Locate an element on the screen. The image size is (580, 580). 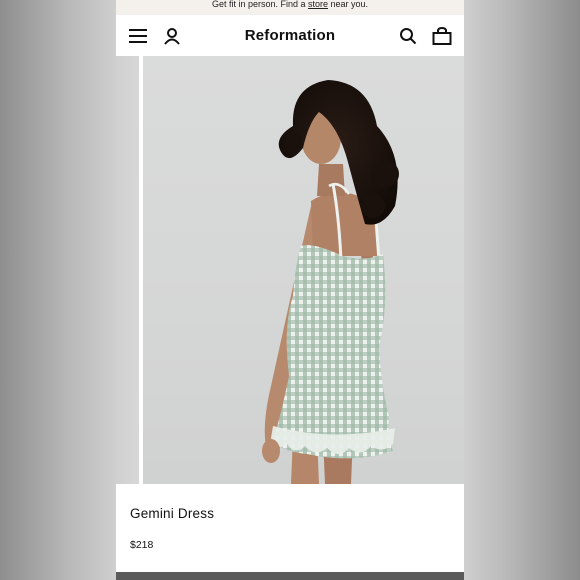
top-navigation: Reformation is located at coordinates (290, 35).